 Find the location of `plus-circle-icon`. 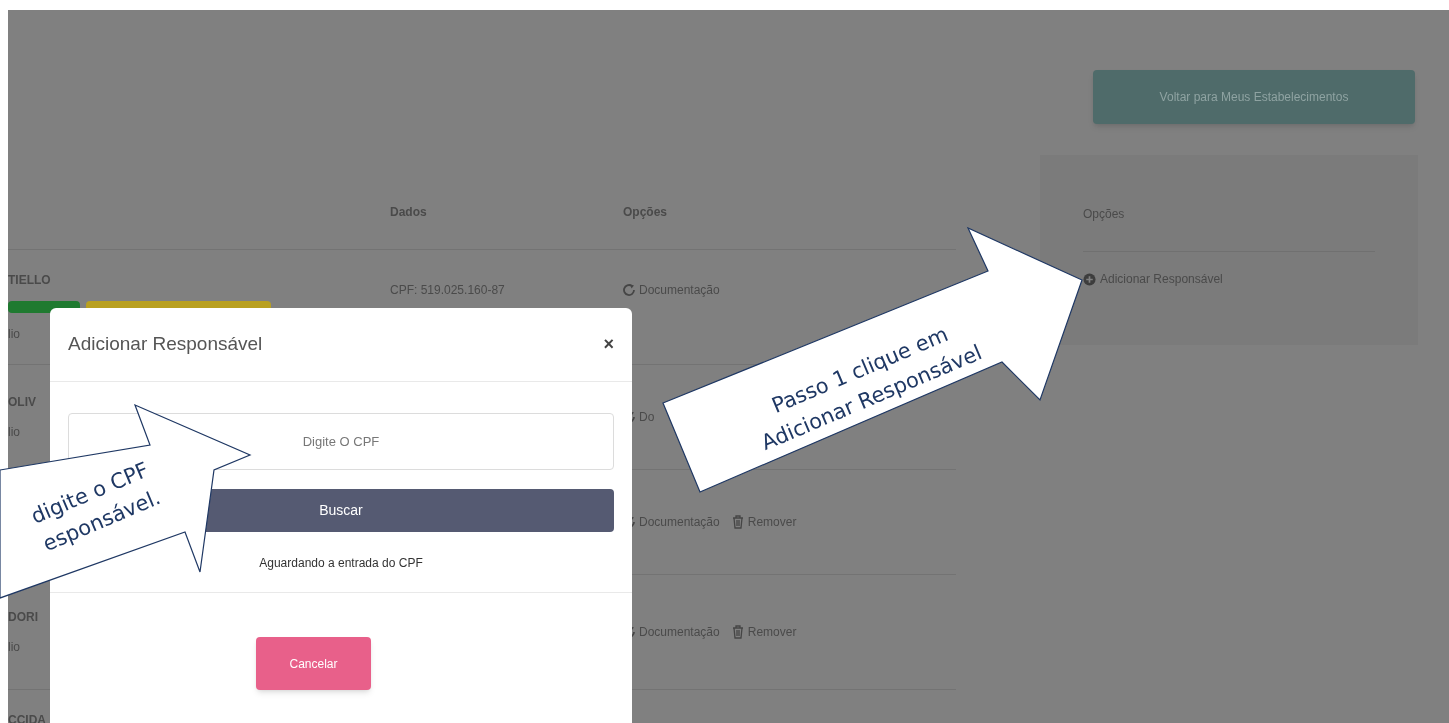

plus-circle-icon is located at coordinates (1089, 279).